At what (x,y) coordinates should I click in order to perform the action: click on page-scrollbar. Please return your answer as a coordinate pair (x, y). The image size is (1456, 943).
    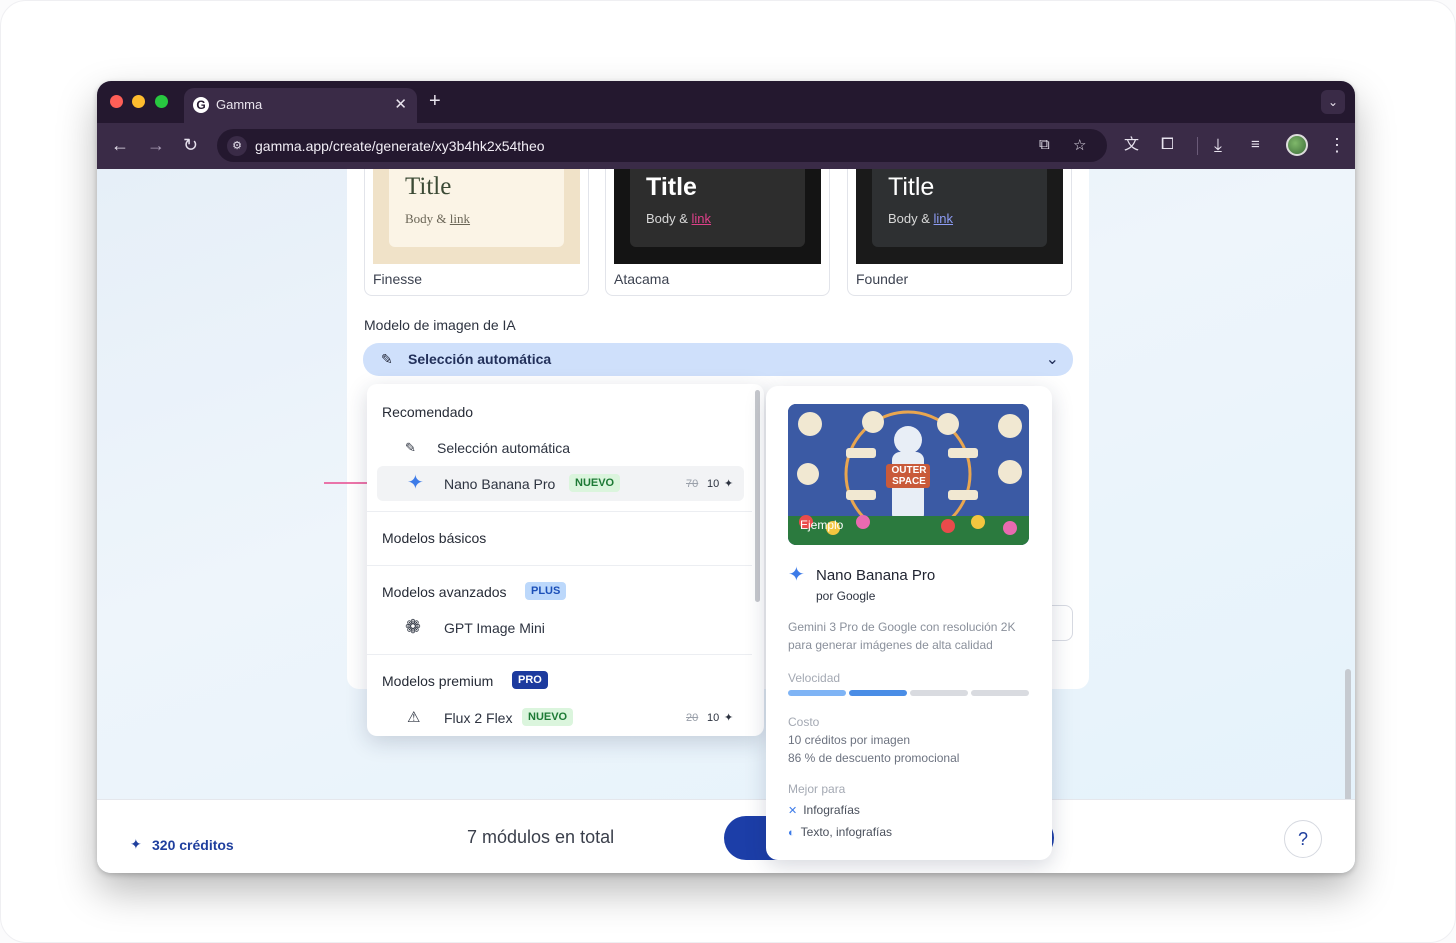
    Looking at the image, I should click on (1348, 744).